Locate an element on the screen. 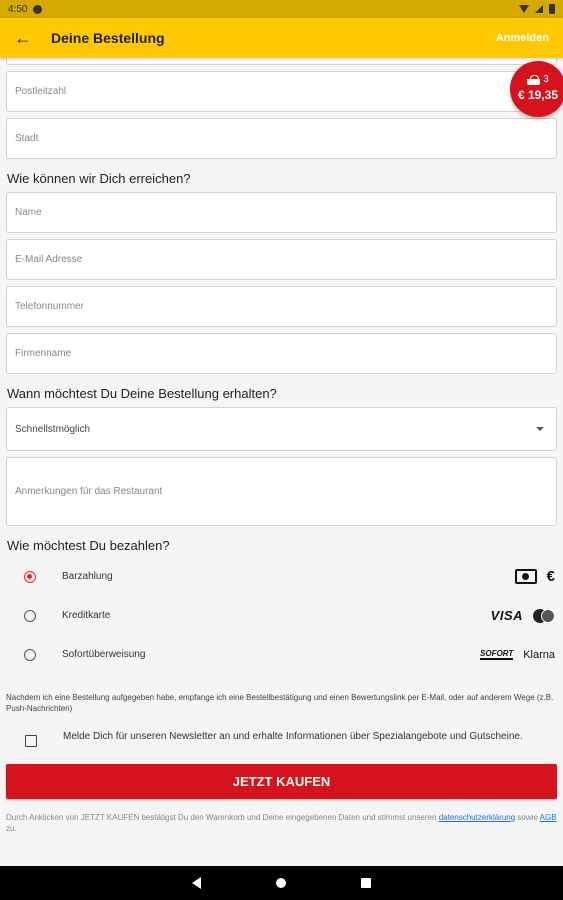  status-time: 4:50 is located at coordinates (18, 9).